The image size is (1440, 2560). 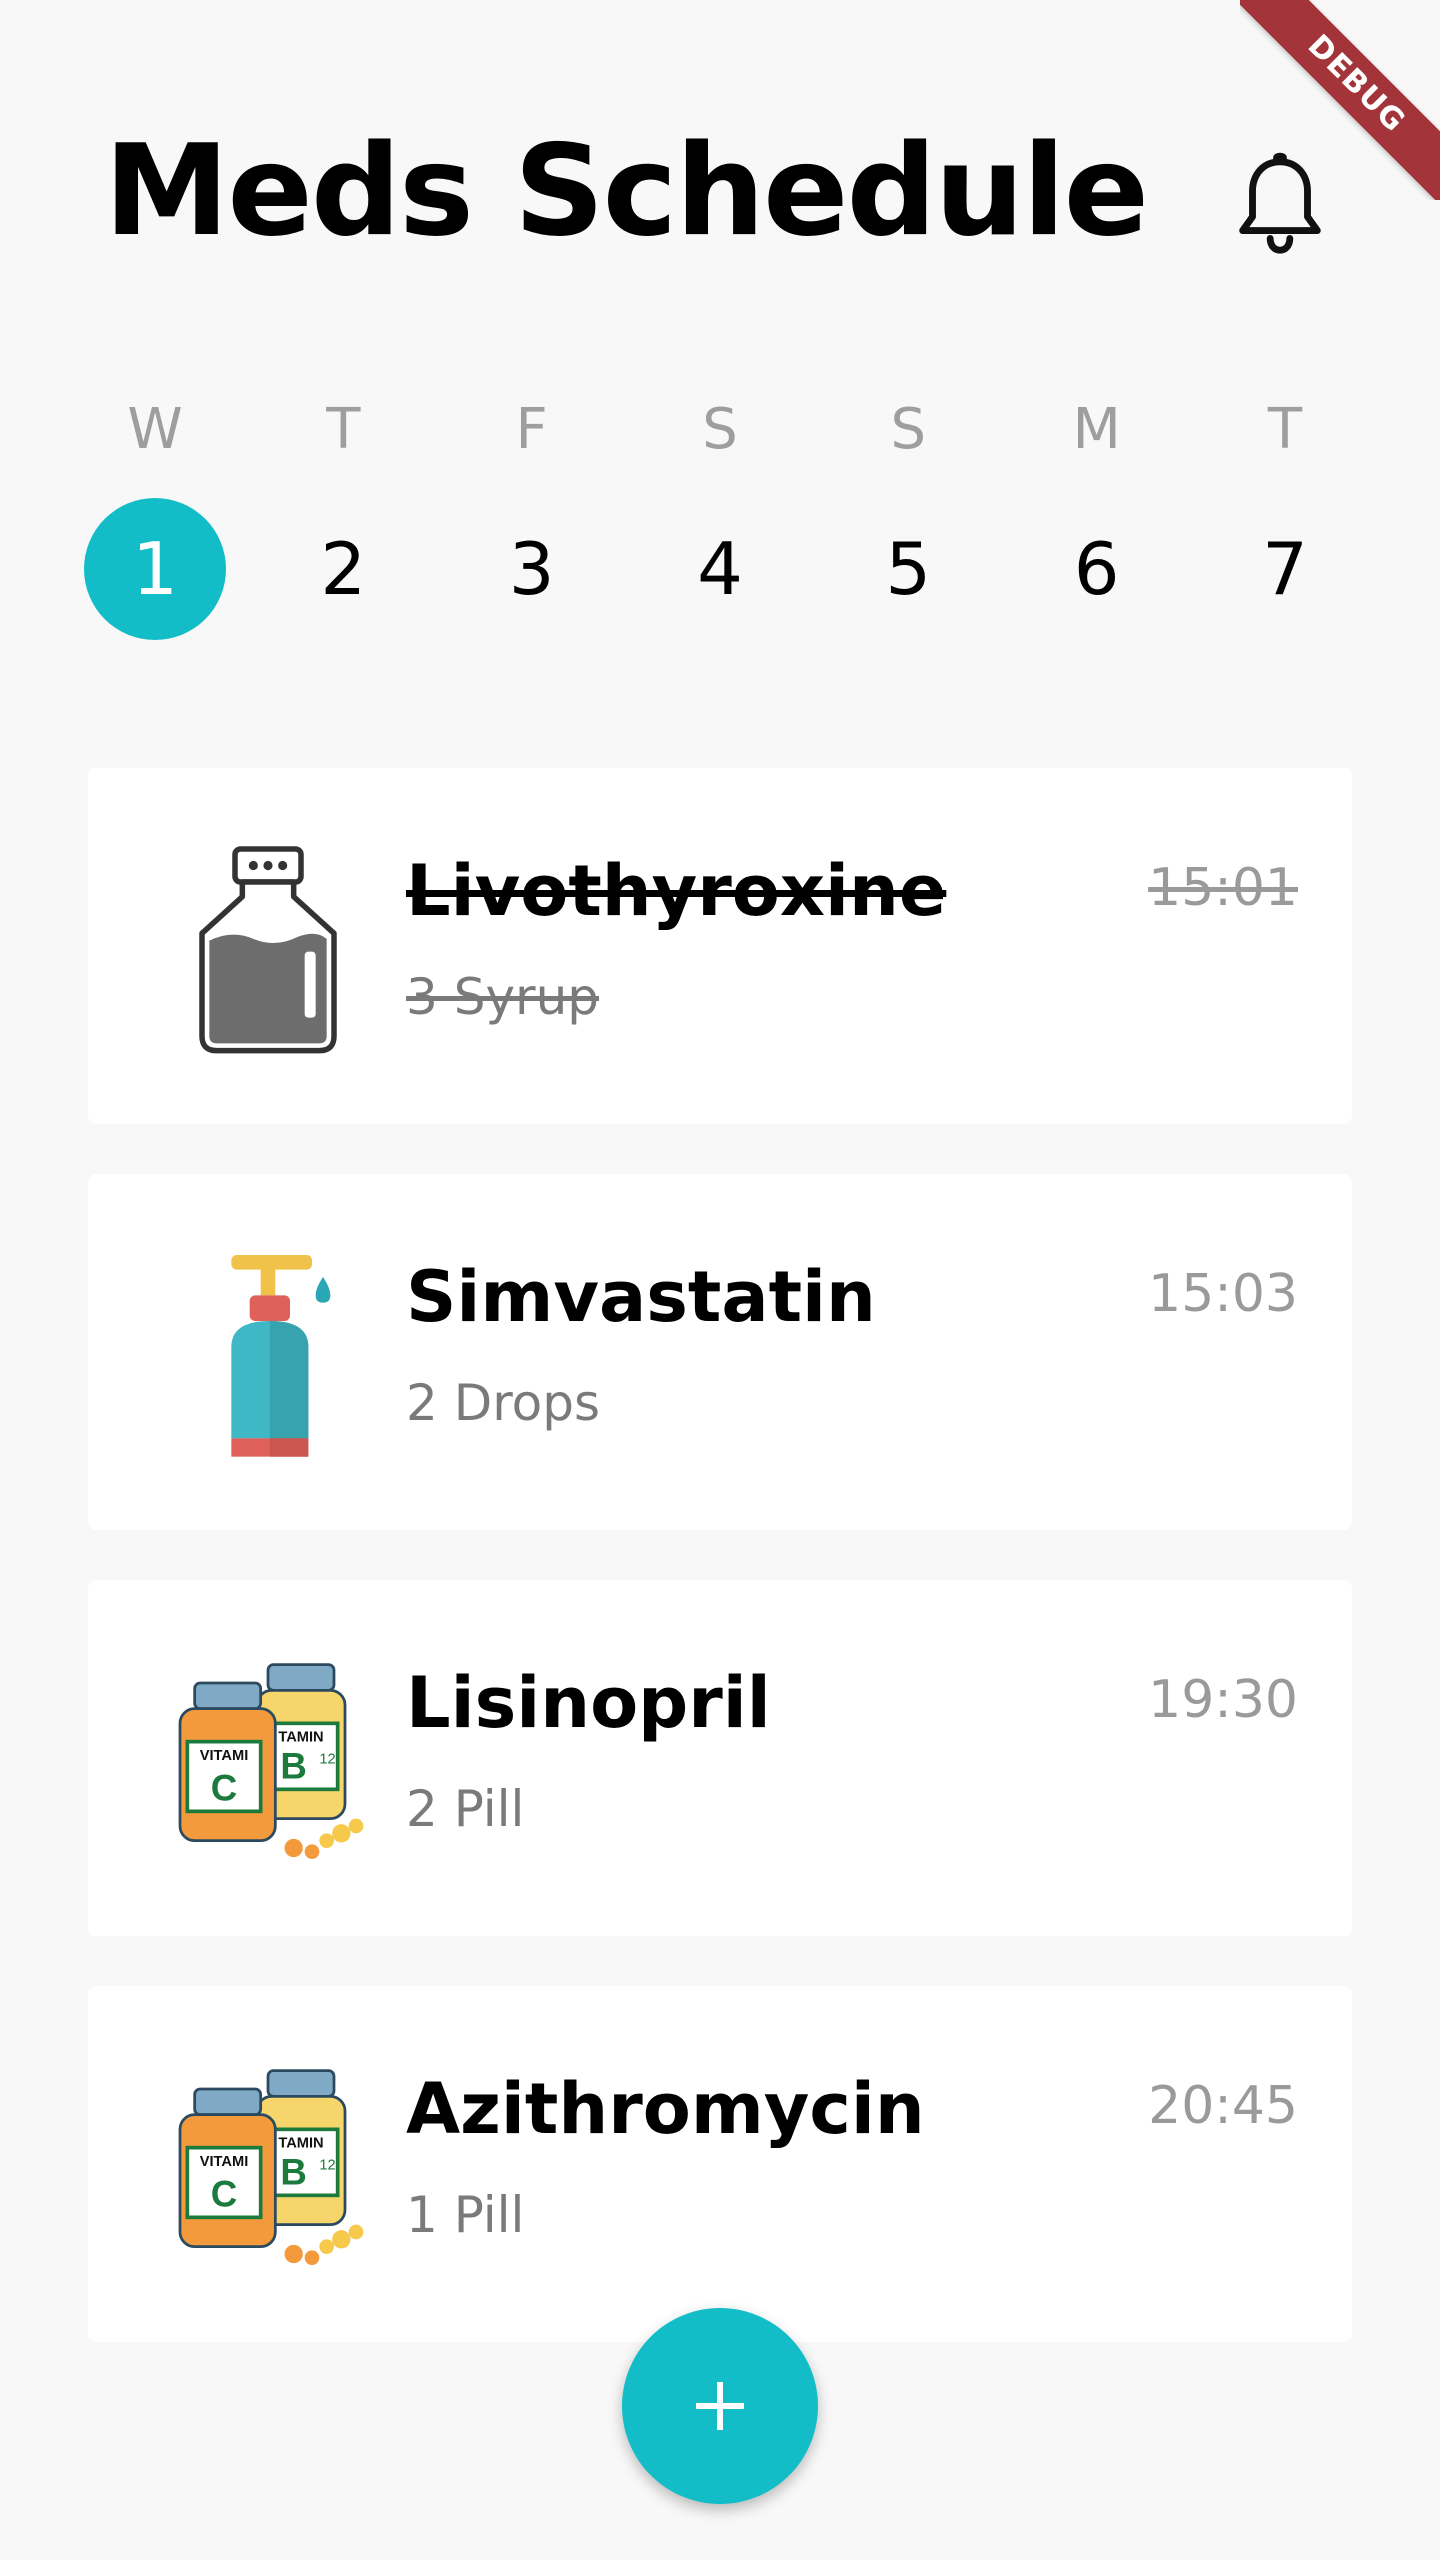 What do you see at coordinates (720, 1352) in the screenshot?
I see `med-card: Simvastatin 2 Drops 15:03` at bounding box center [720, 1352].